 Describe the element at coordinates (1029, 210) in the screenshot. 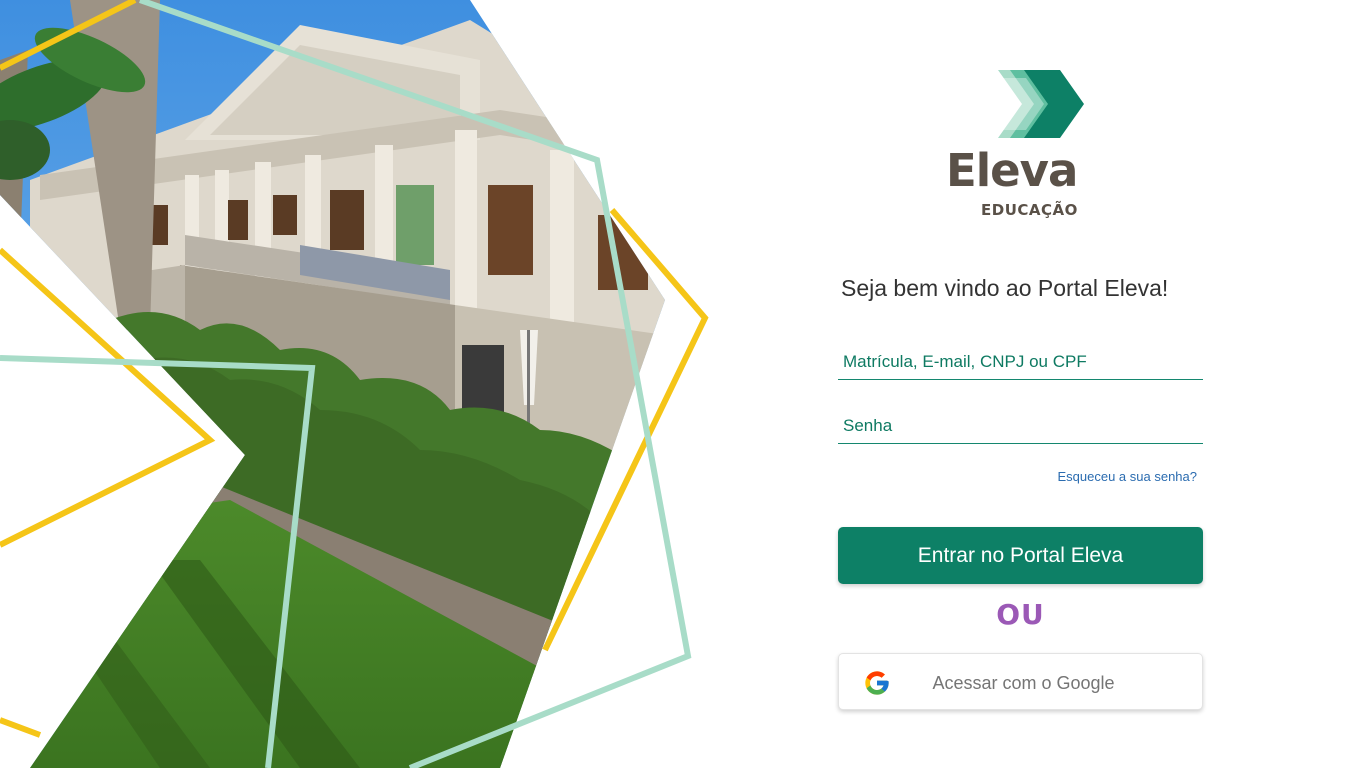

I see `logo-tagline: EDUCAÇÃO` at that location.